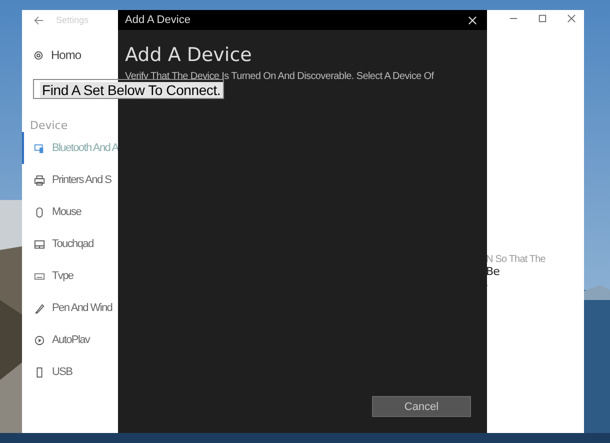 The width and height of the screenshot is (610, 443). Describe the element at coordinates (70, 276) in the screenshot. I see `sidebar-item: Tvpe` at that location.